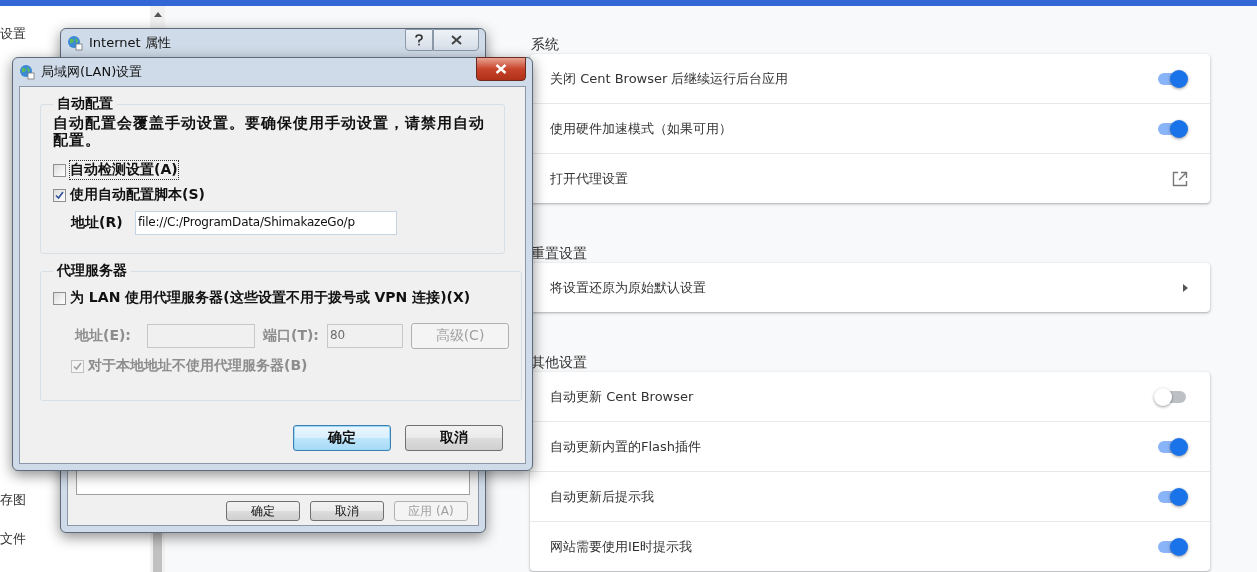  I want to click on setting-label: 打开代理设置, so click(589, 178).